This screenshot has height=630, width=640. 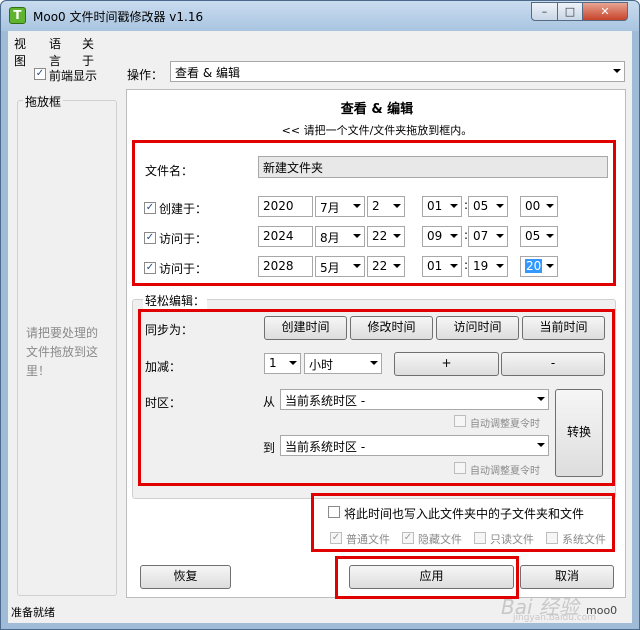 I want to click on operation-select-value: 查看 & 编辑, so click(x=207, y=73).